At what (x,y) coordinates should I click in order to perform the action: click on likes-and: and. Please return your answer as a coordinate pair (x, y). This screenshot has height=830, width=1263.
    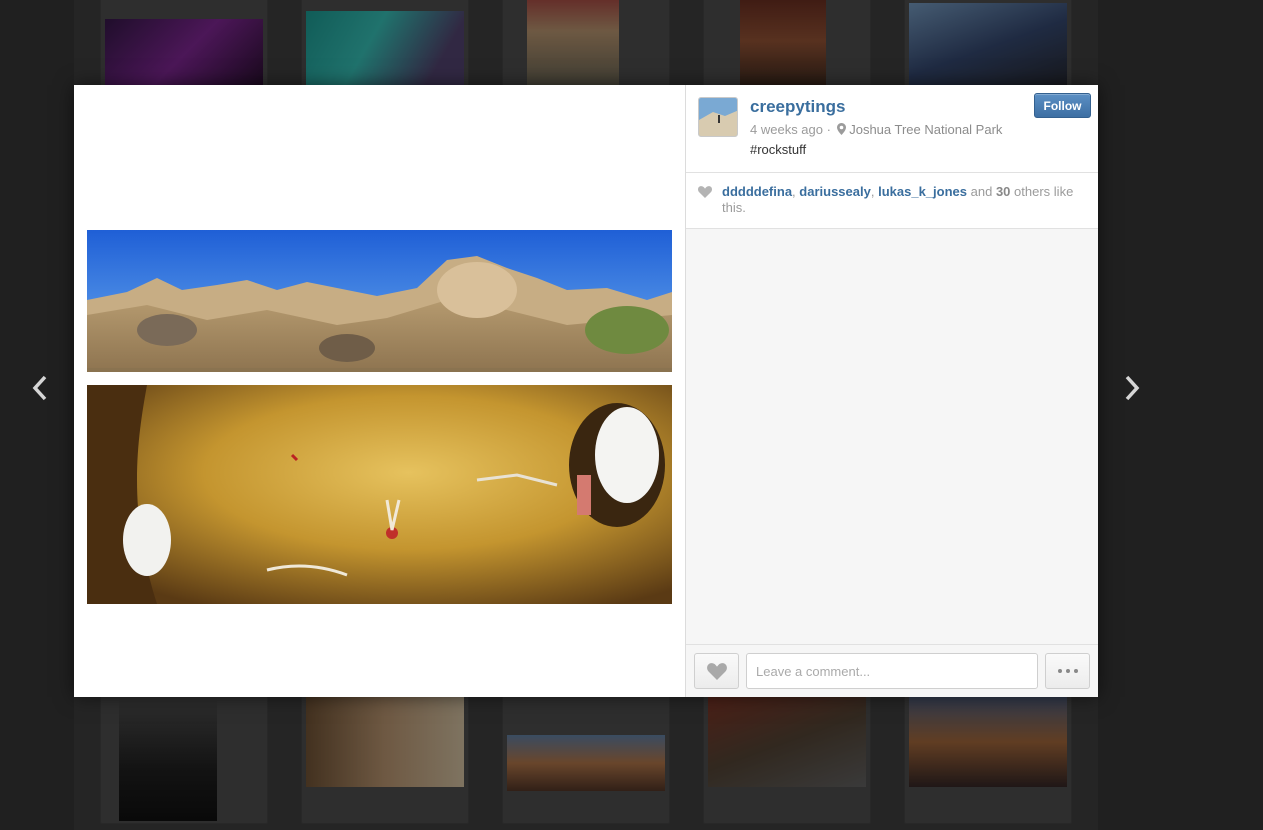
    Looking at the image, I should click on (981, 191).